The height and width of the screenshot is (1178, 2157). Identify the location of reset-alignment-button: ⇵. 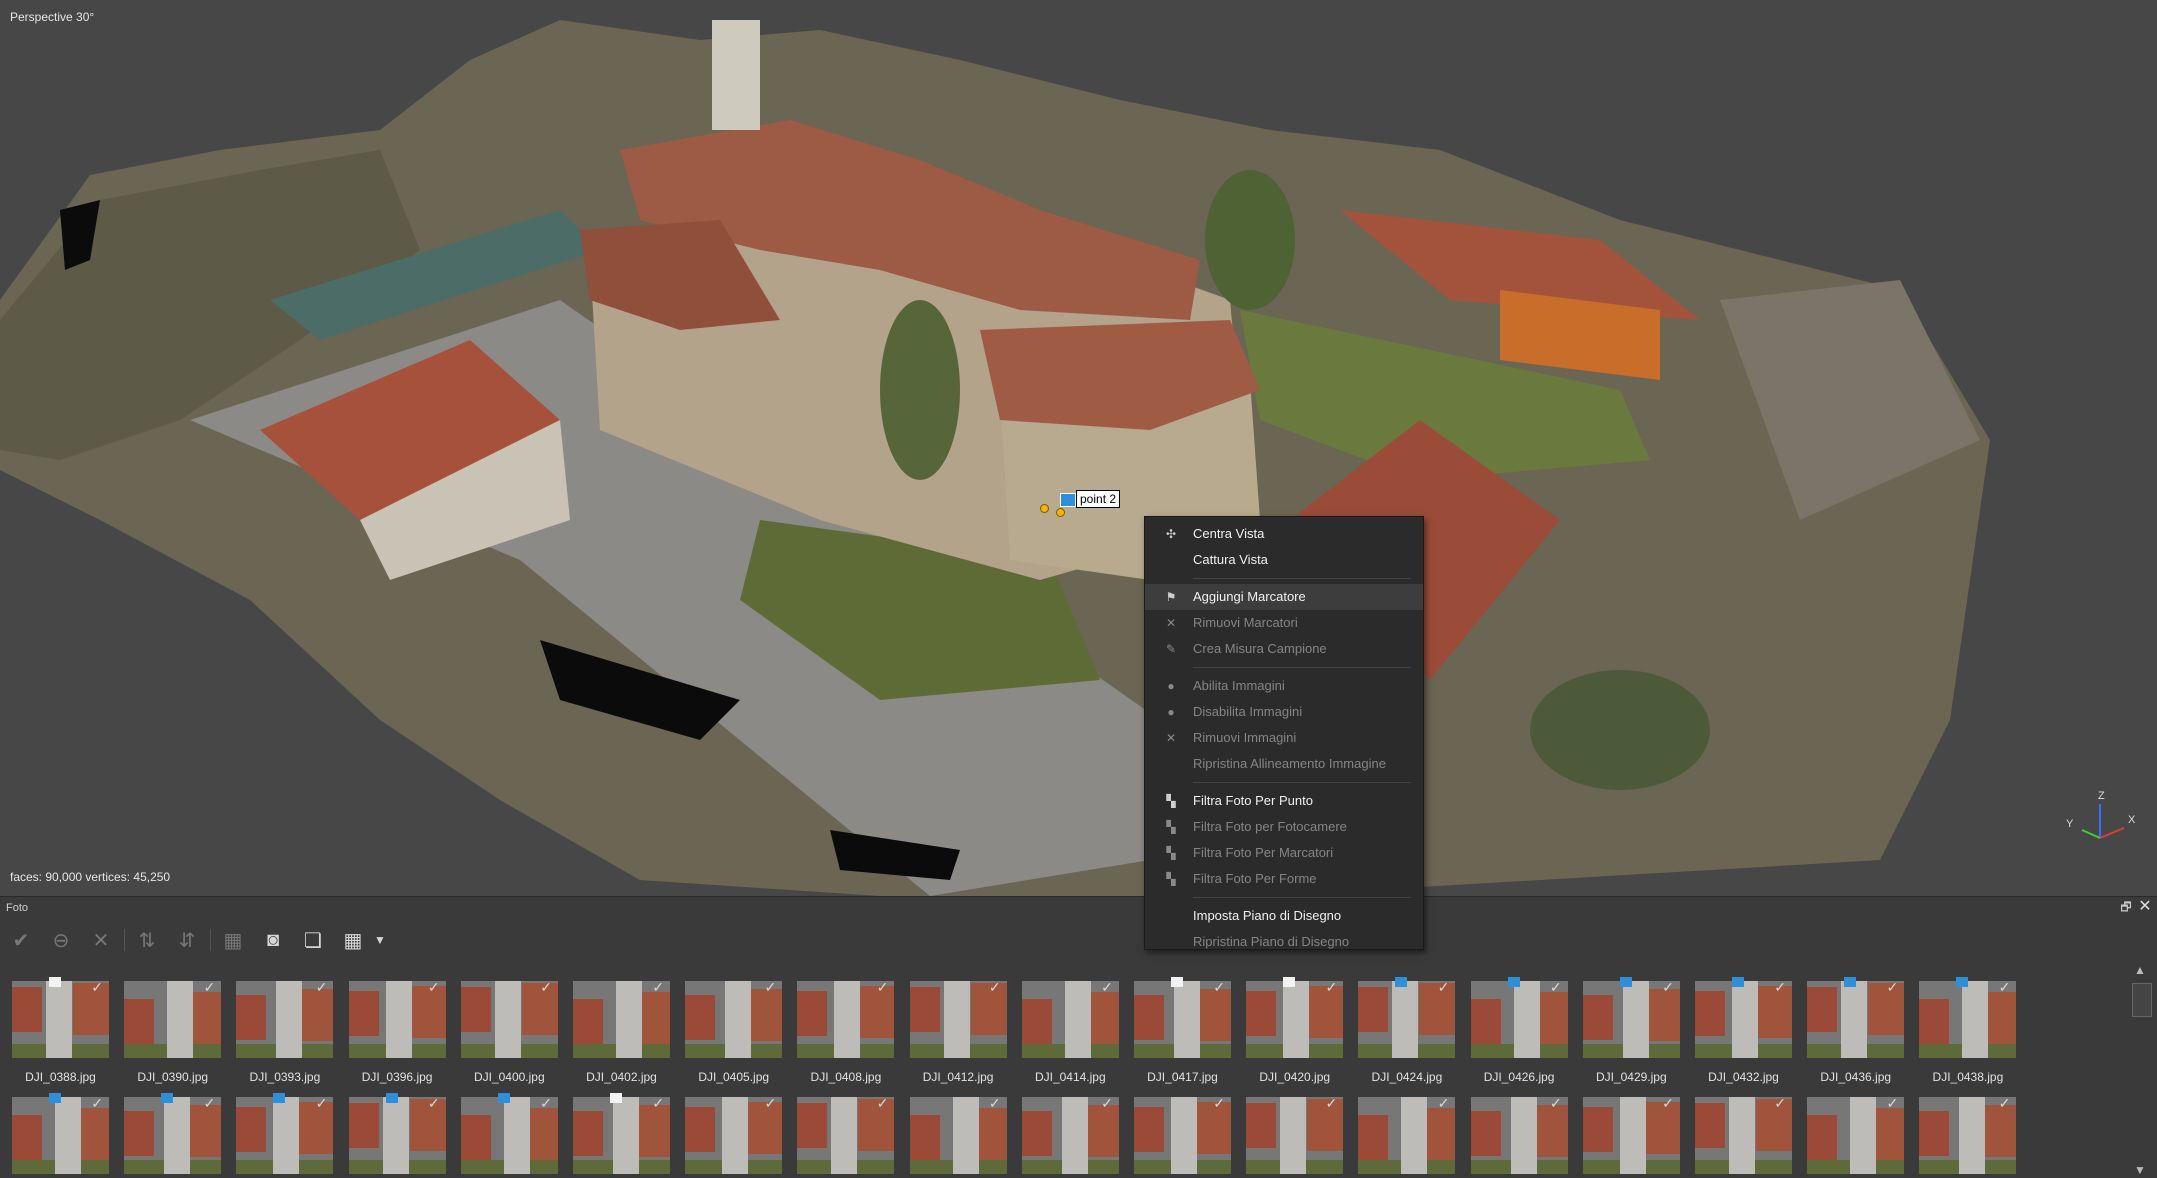
(187, 940).